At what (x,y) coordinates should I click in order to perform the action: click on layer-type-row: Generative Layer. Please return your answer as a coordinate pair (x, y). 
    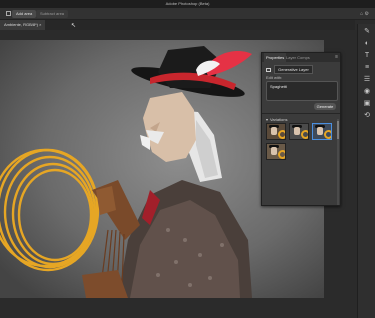
    Looking at the image, I should click on (289, 69).